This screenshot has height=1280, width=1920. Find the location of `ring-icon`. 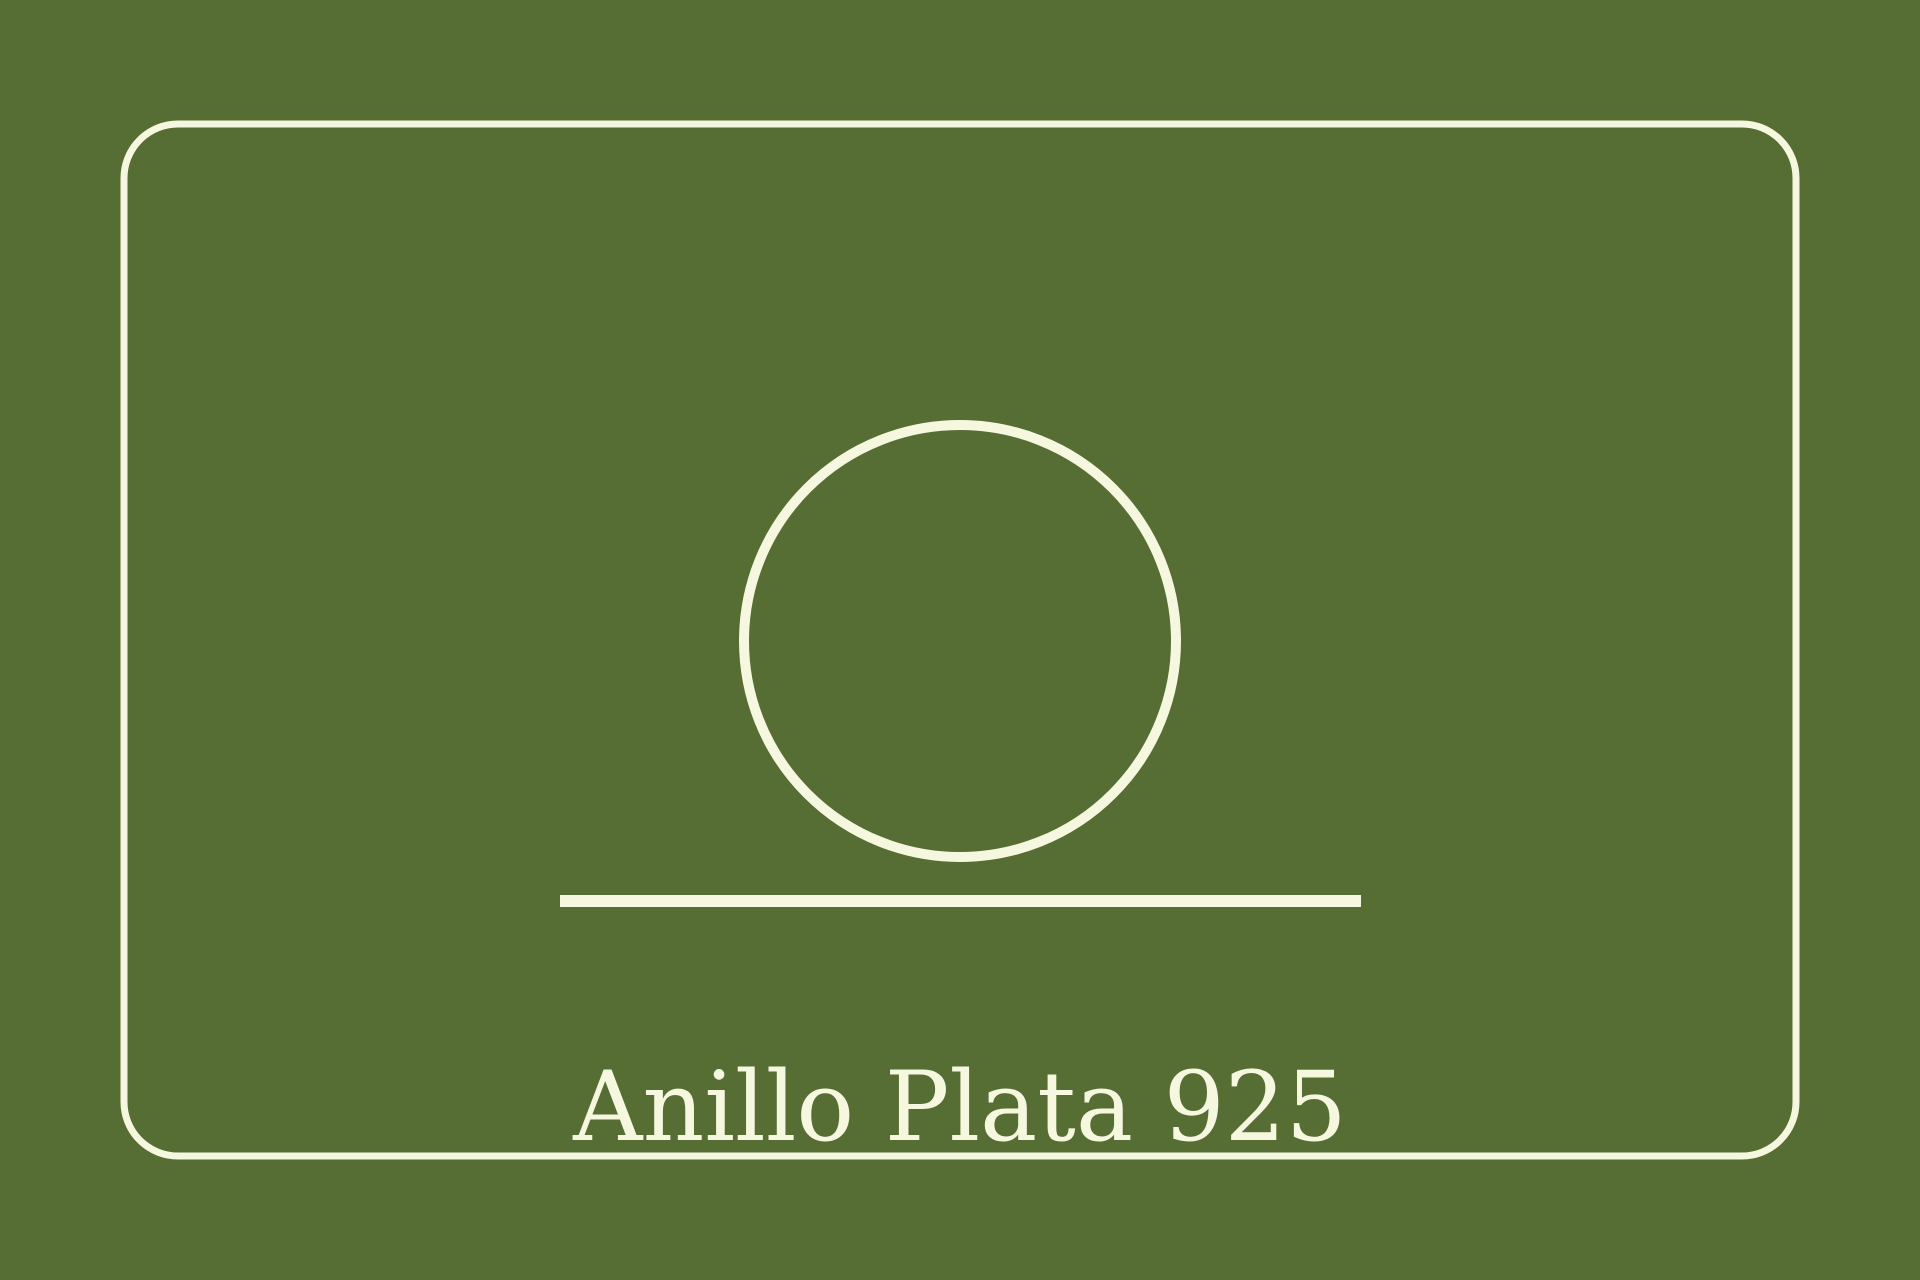

ring-icon is located at coordinates (960, 641).